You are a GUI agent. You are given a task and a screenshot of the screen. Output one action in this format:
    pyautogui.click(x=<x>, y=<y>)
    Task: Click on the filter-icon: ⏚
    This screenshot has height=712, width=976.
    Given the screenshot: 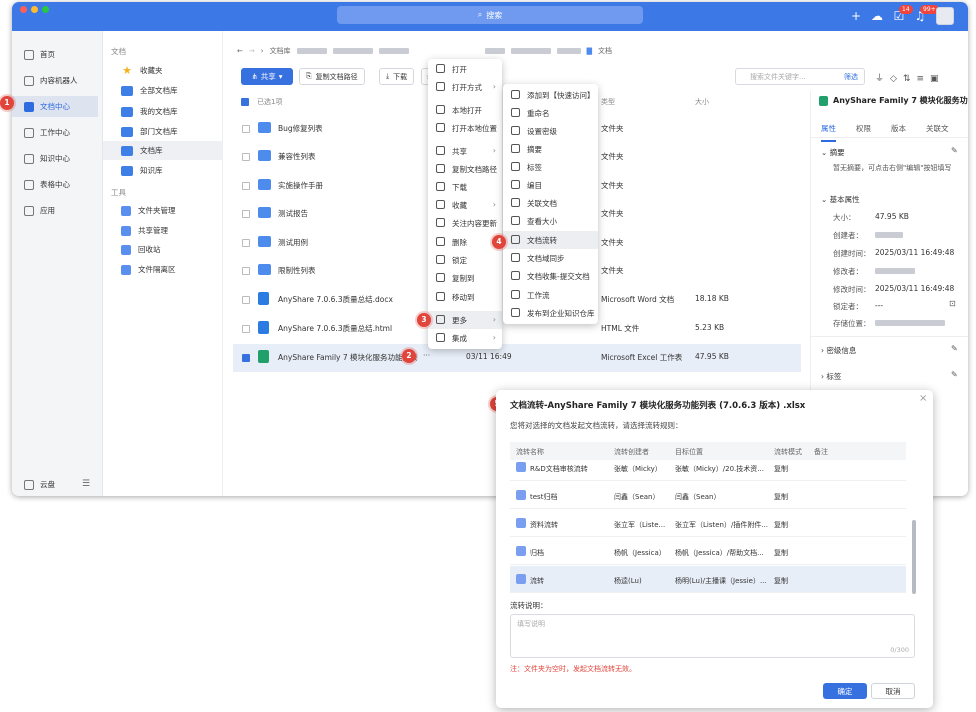 What is the action you would take?
    pyautogui.click(x=882, y=79)
    